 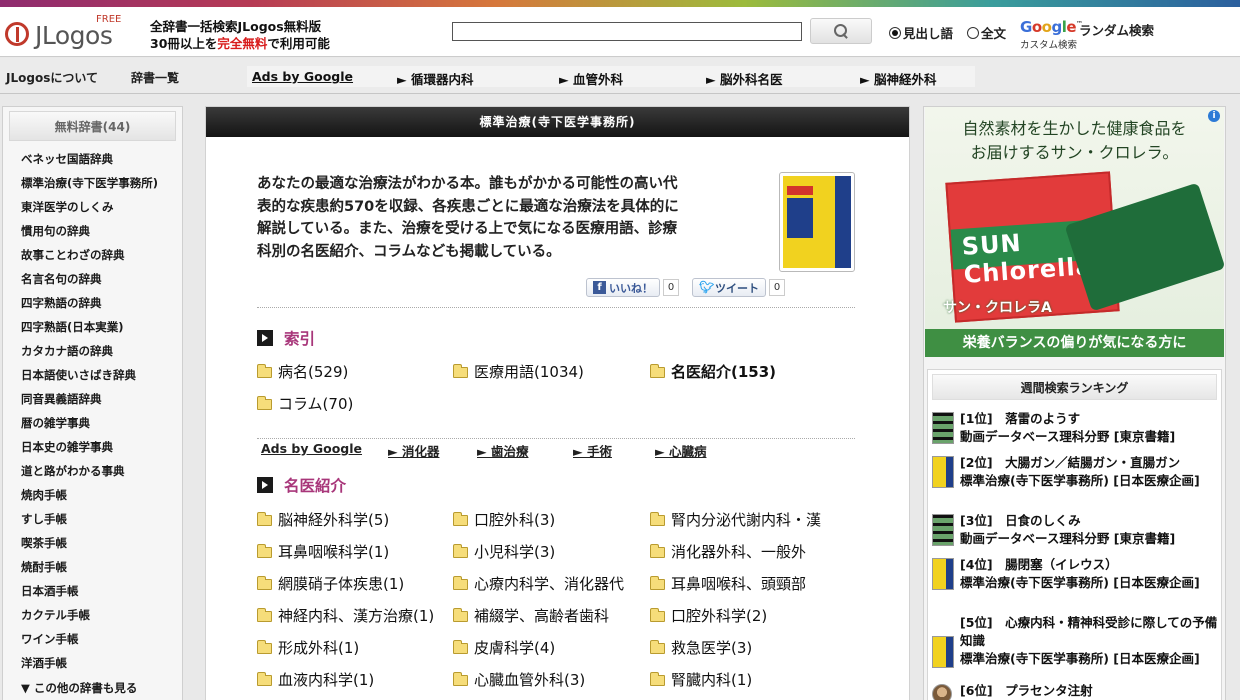 I want to click on index-item: コラム(70), so click(x=305, y=403).